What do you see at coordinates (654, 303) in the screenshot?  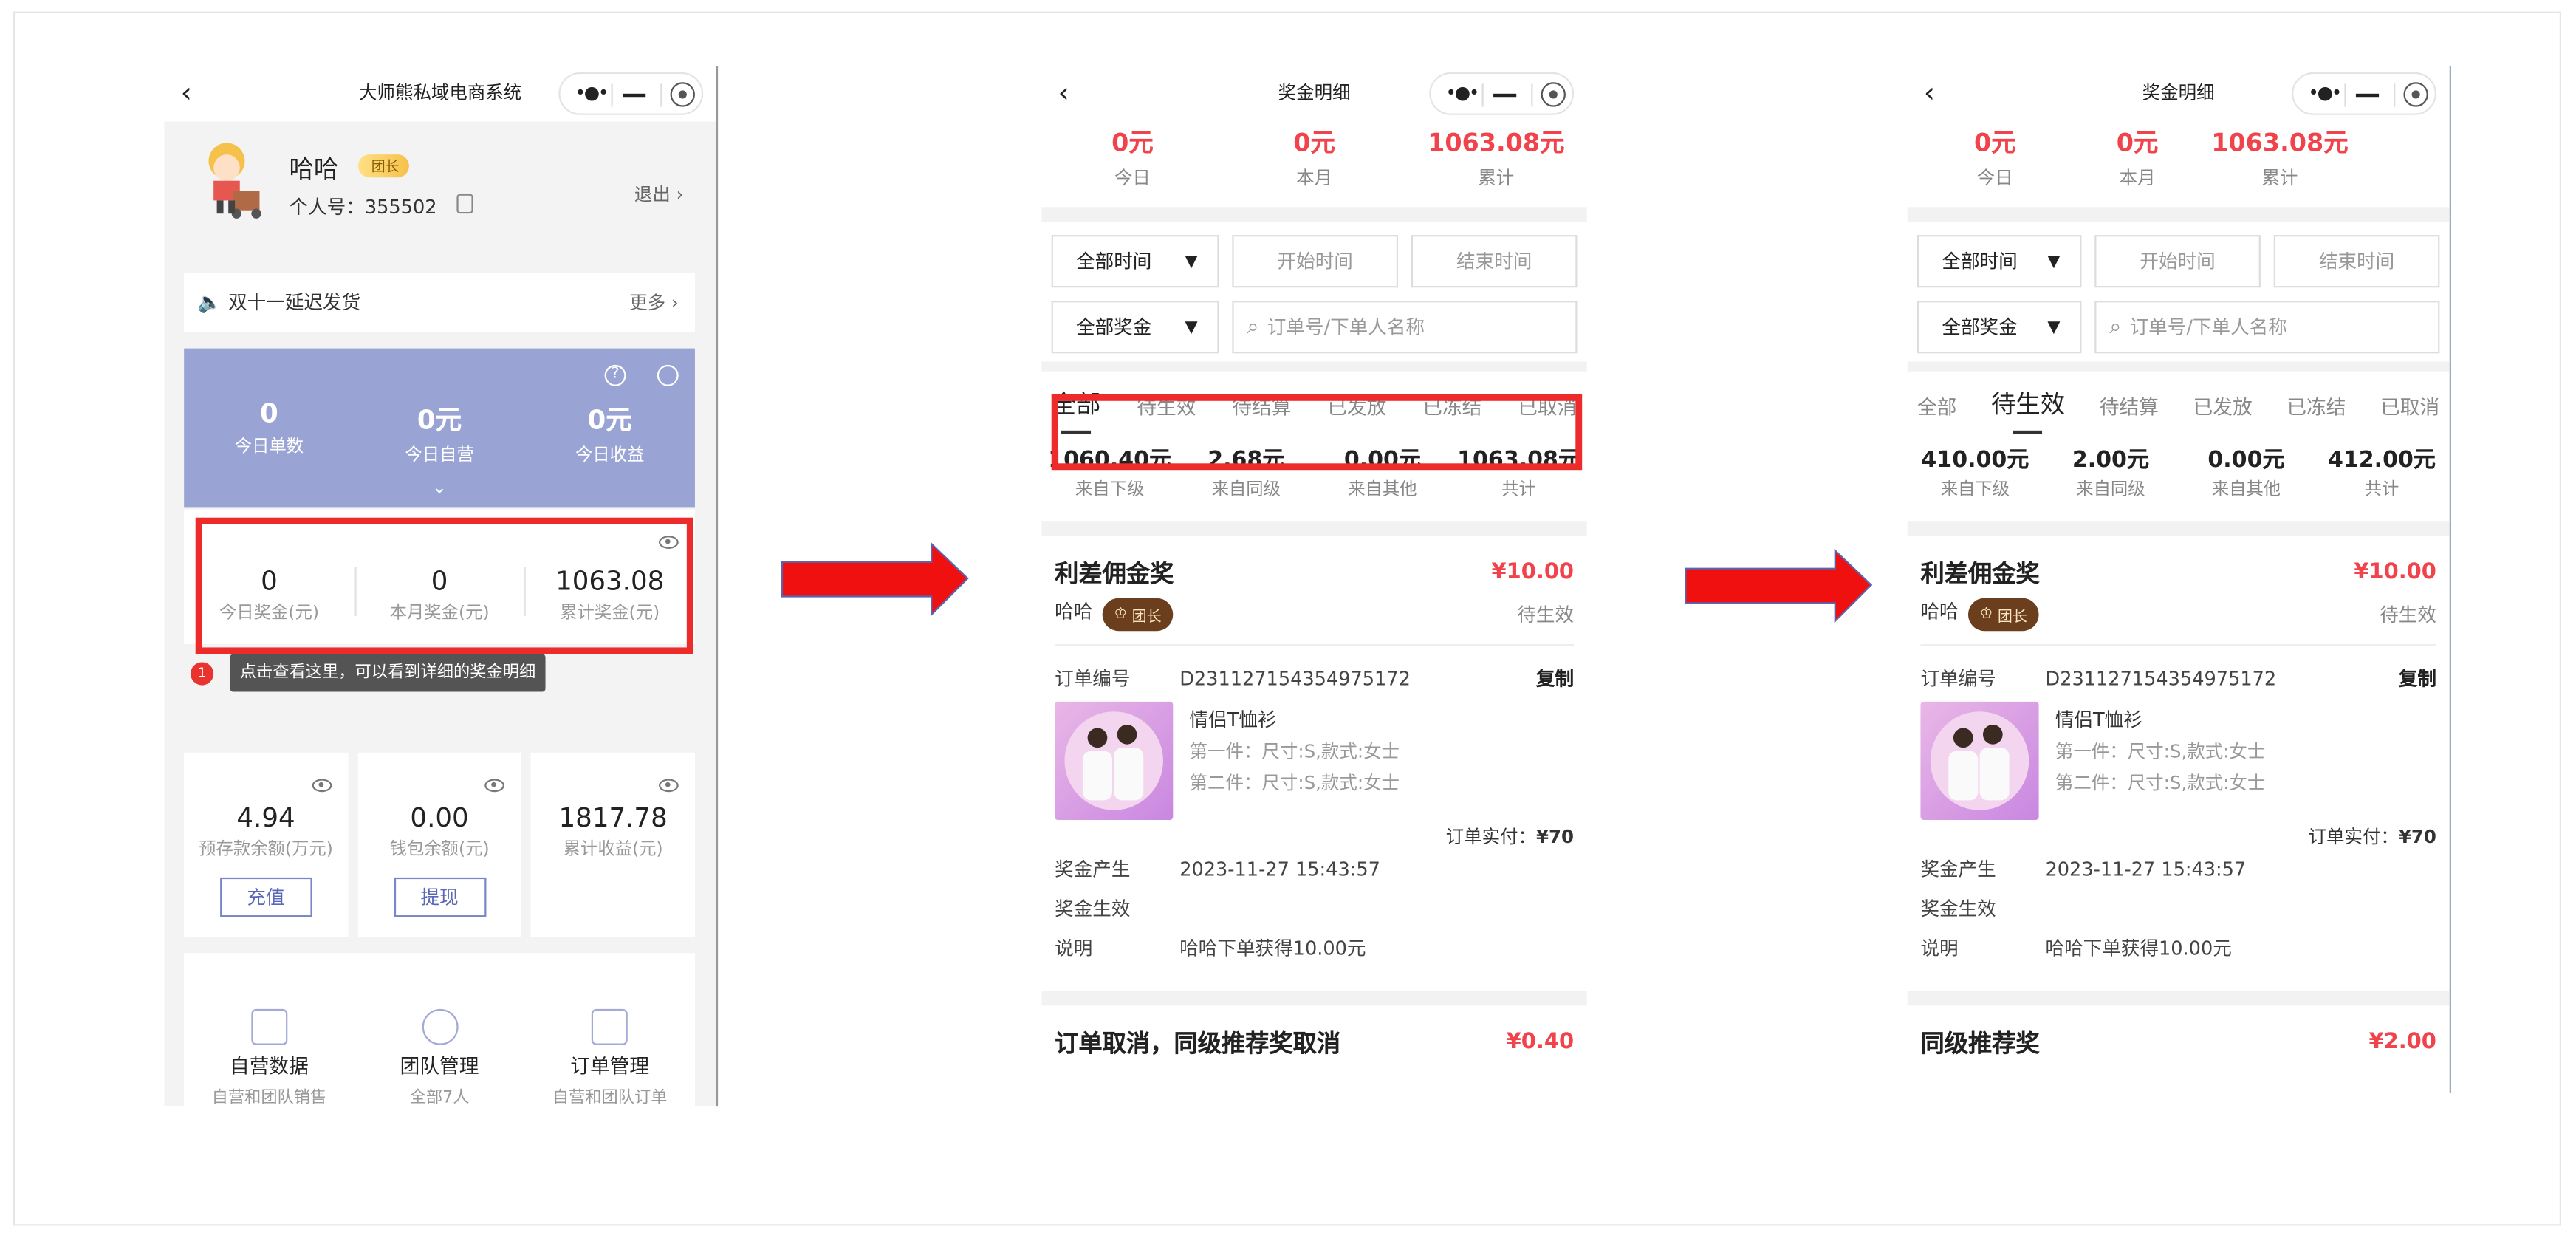 I see `notice-more-link: 更多 ›` at bounding box center [654, 303].